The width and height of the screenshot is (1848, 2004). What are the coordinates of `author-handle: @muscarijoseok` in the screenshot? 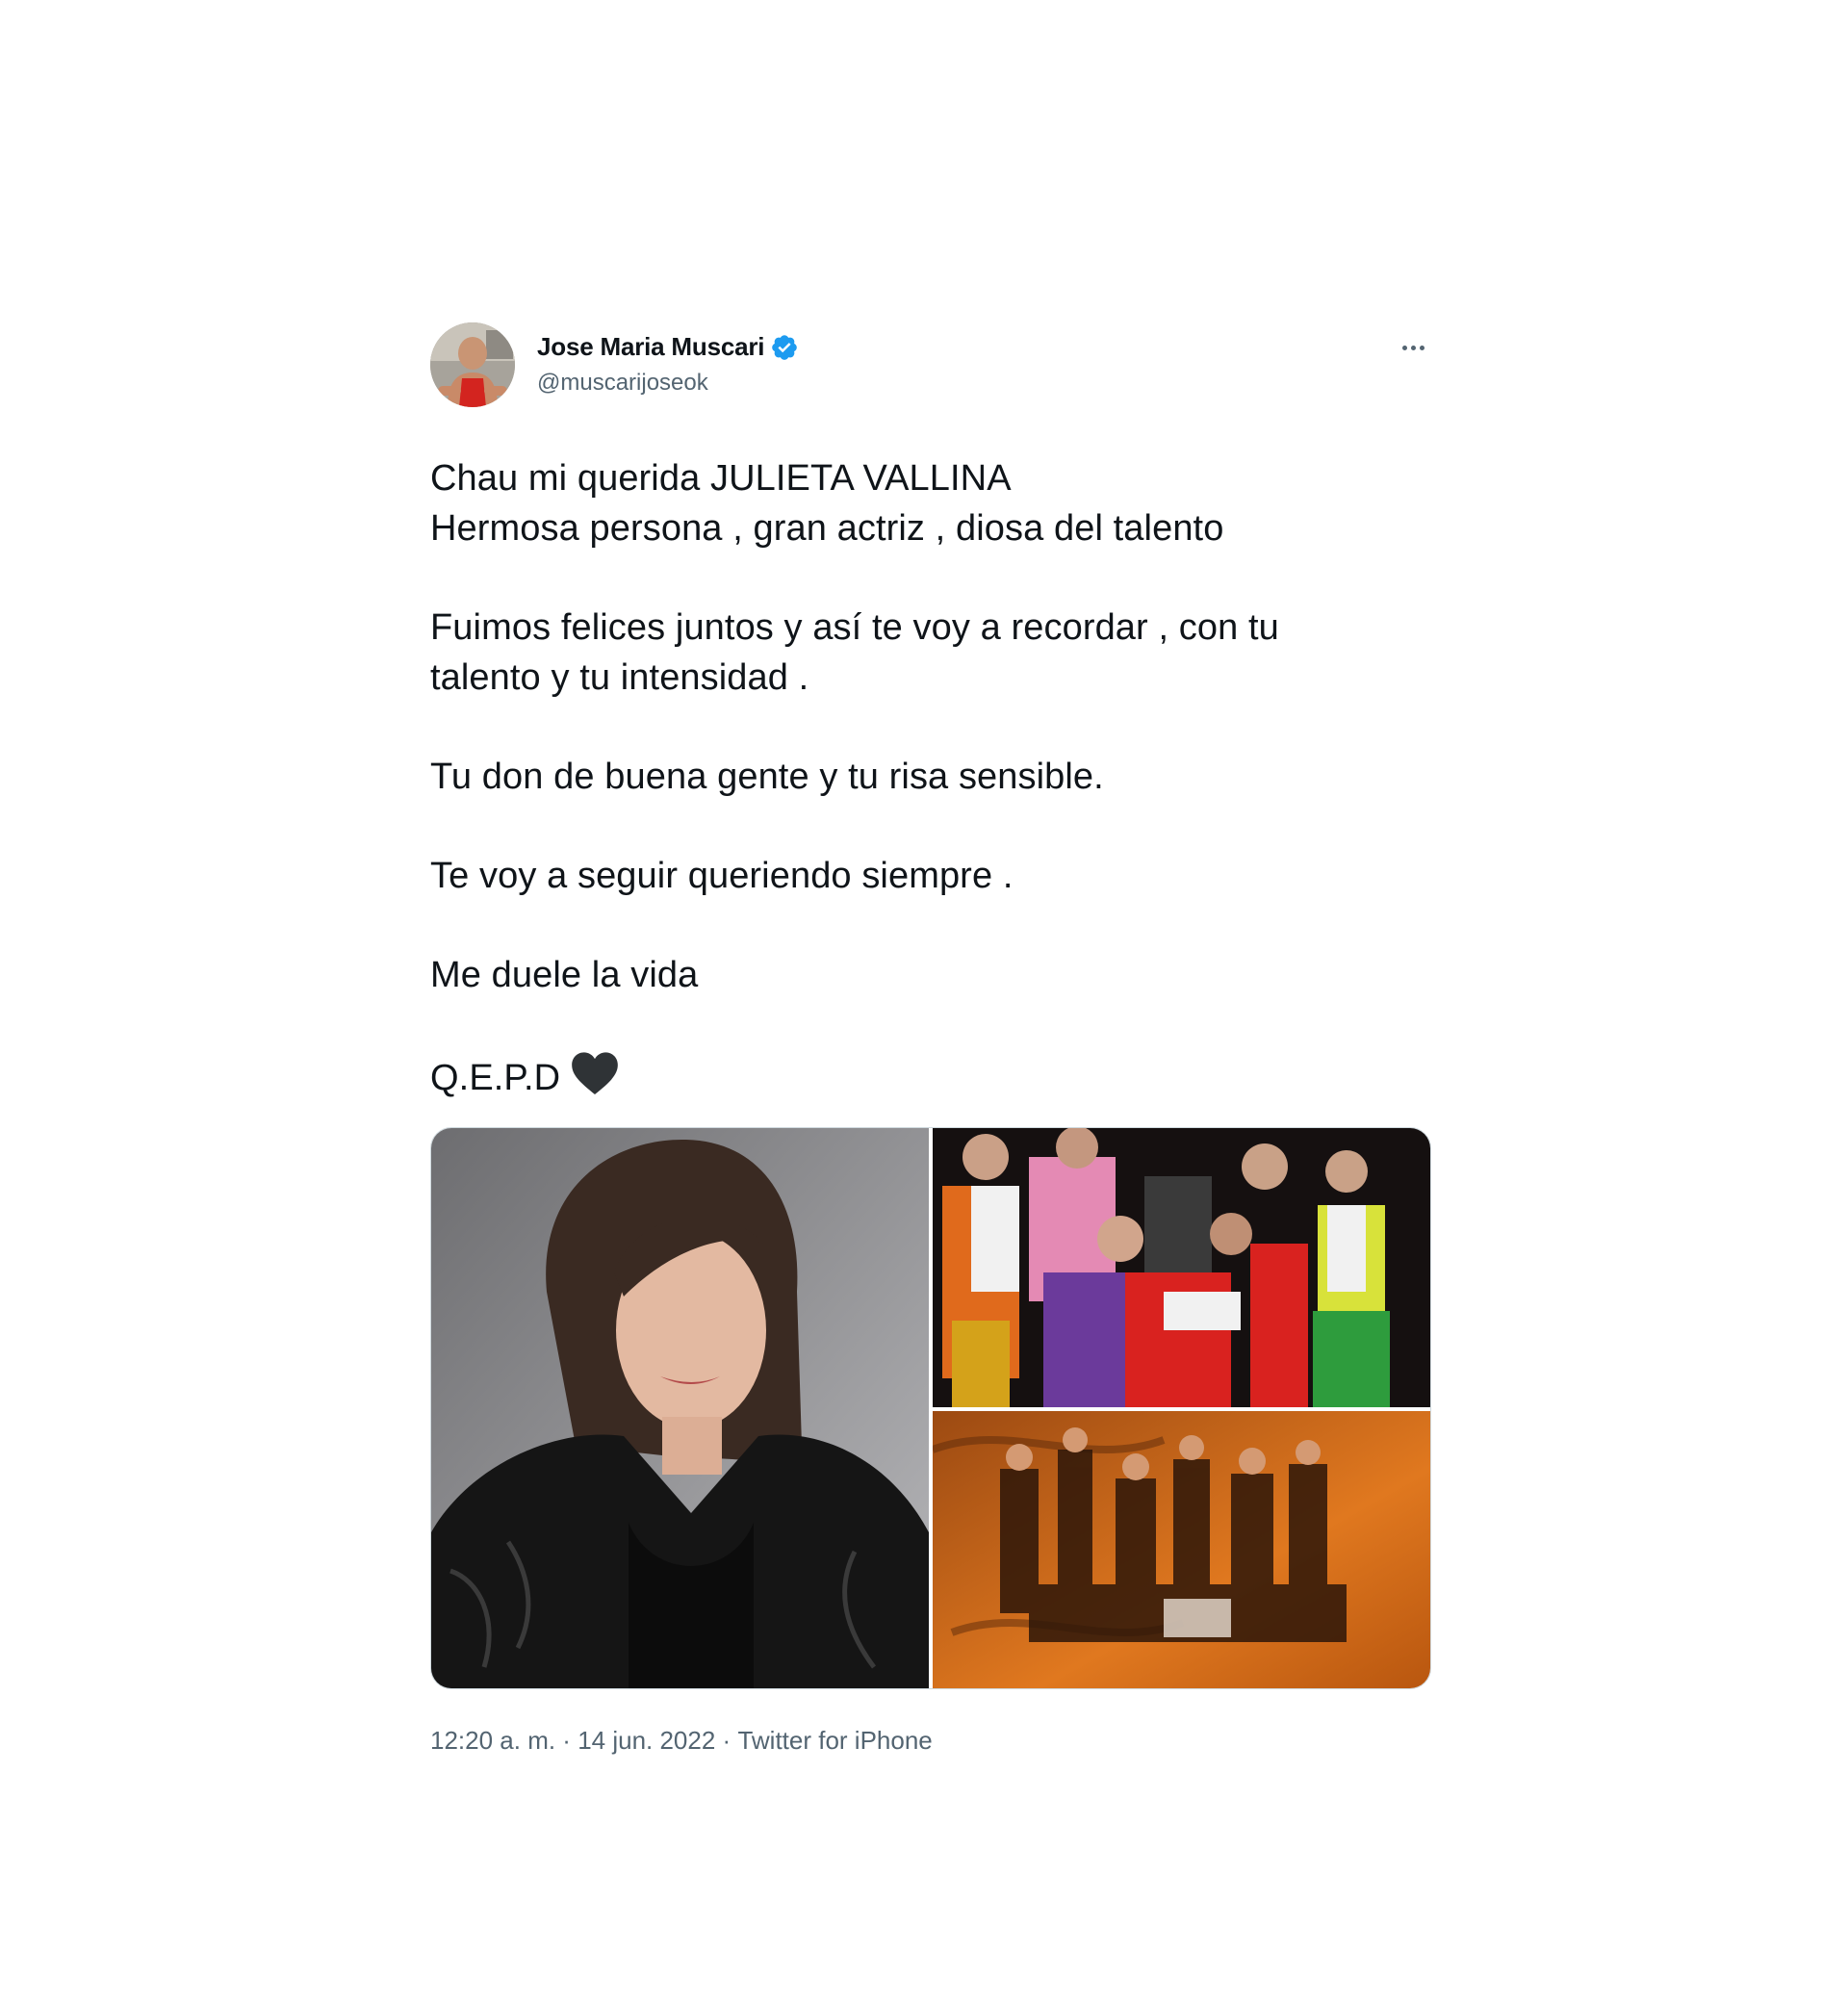 It's located at (668, 383).